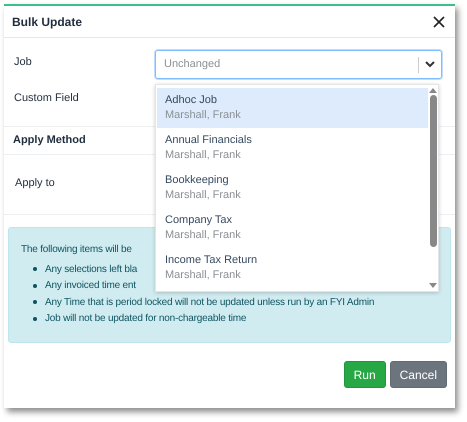 This screenshot has width=467, height=422. Describe the element at coordinates (191, 100) in the screenshot. I see `option-title: Adhoc Job` at that location.